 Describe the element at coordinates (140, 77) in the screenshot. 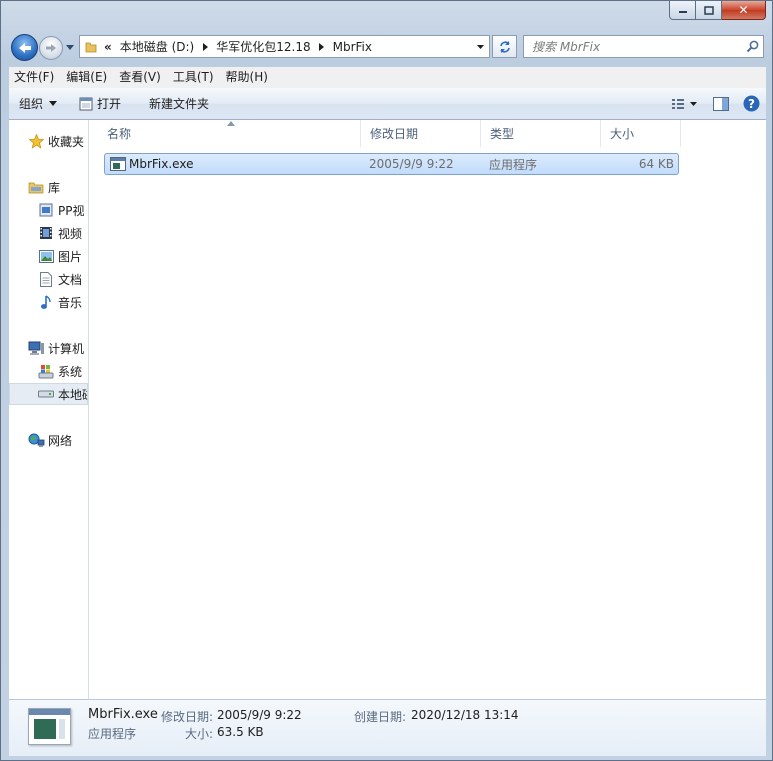

I see `menu-view: 查看(V)` at that location.